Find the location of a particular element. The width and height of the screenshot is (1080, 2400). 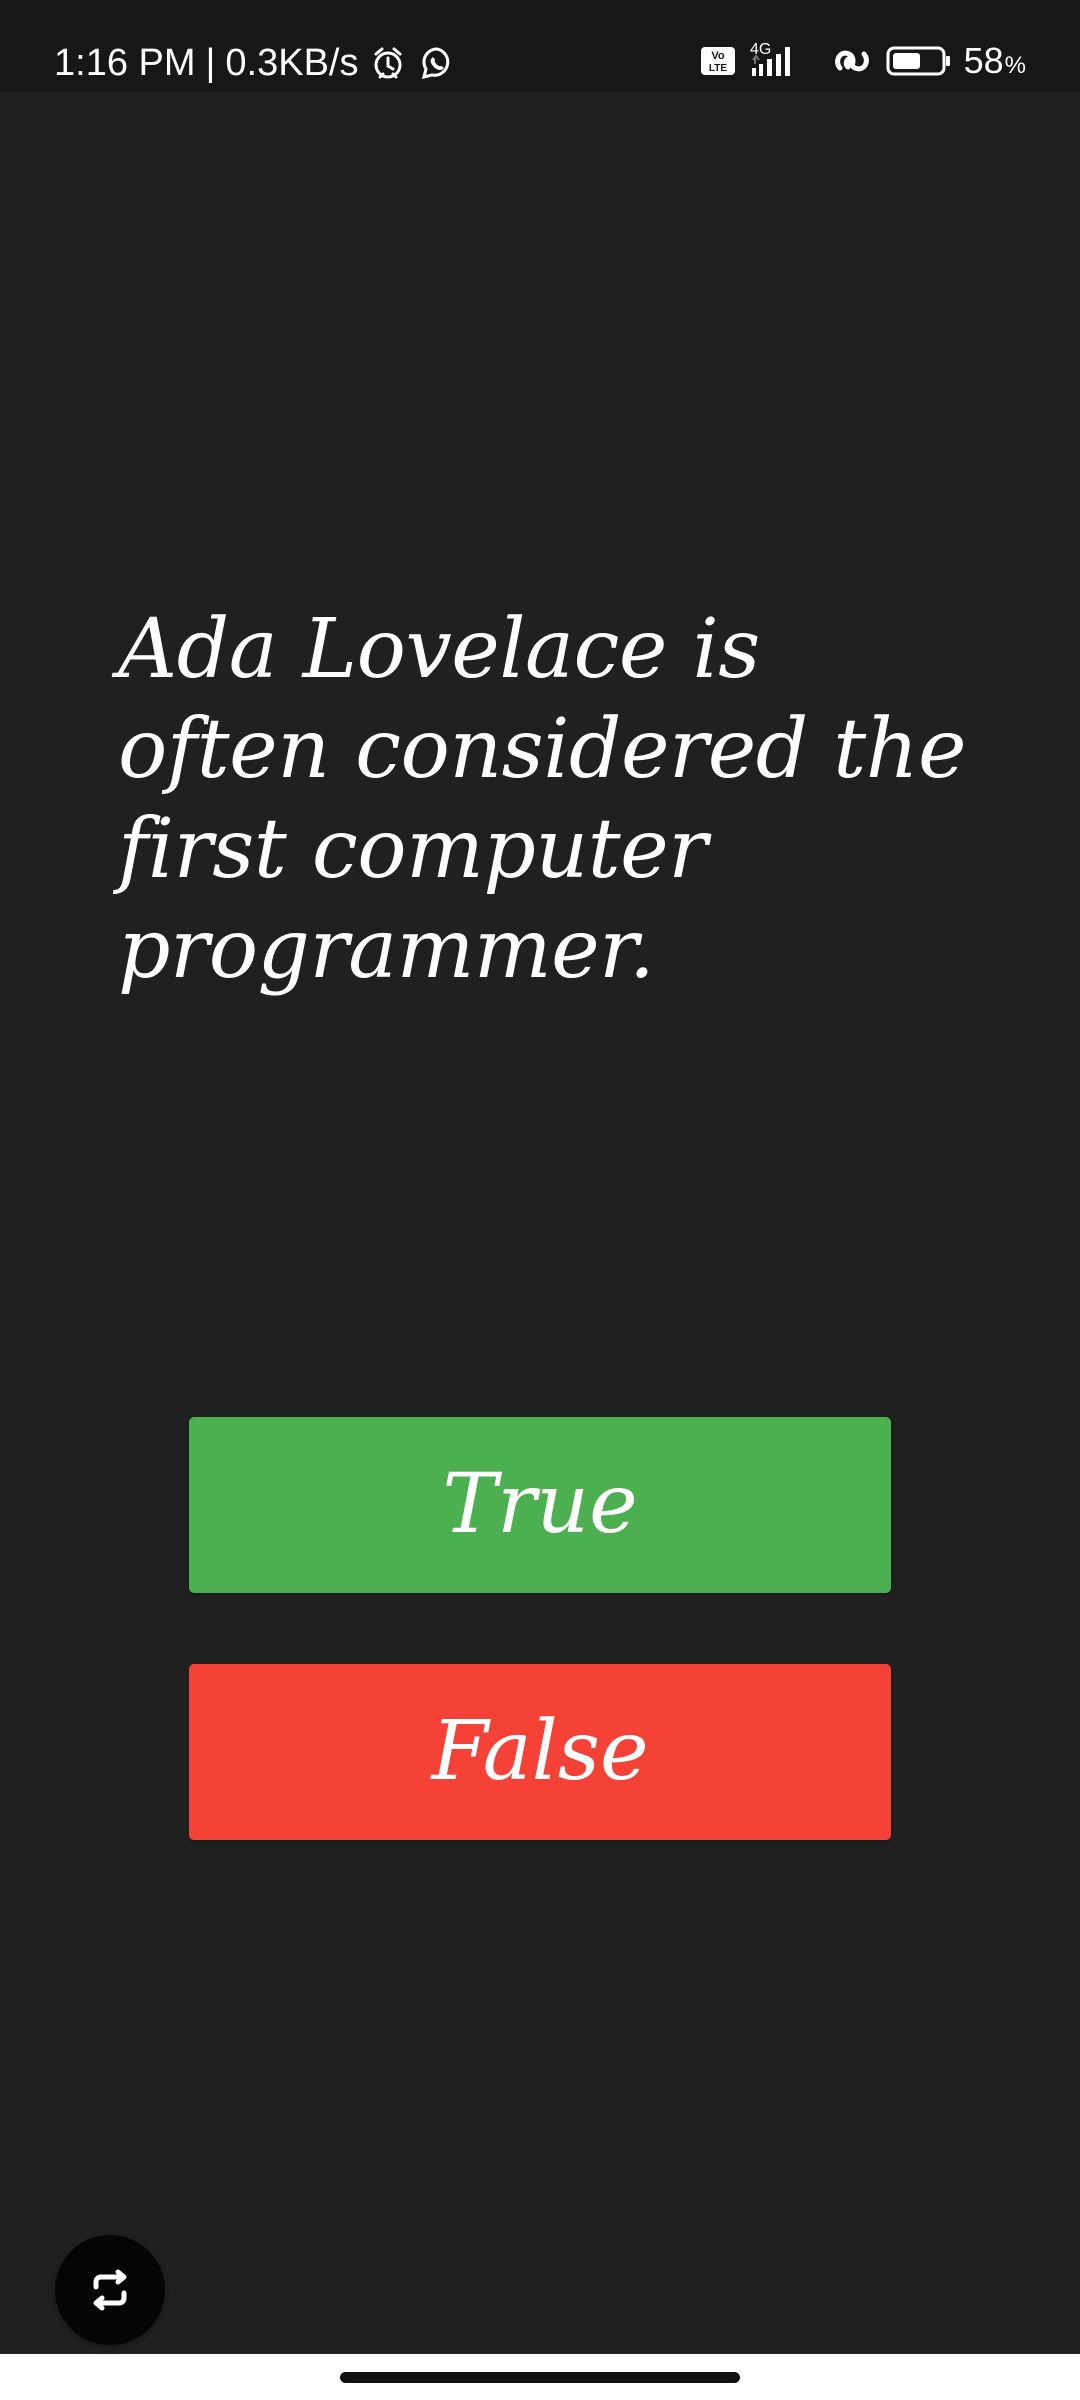

battery-percent-suffix: % is located at coordinates (1015, 65).